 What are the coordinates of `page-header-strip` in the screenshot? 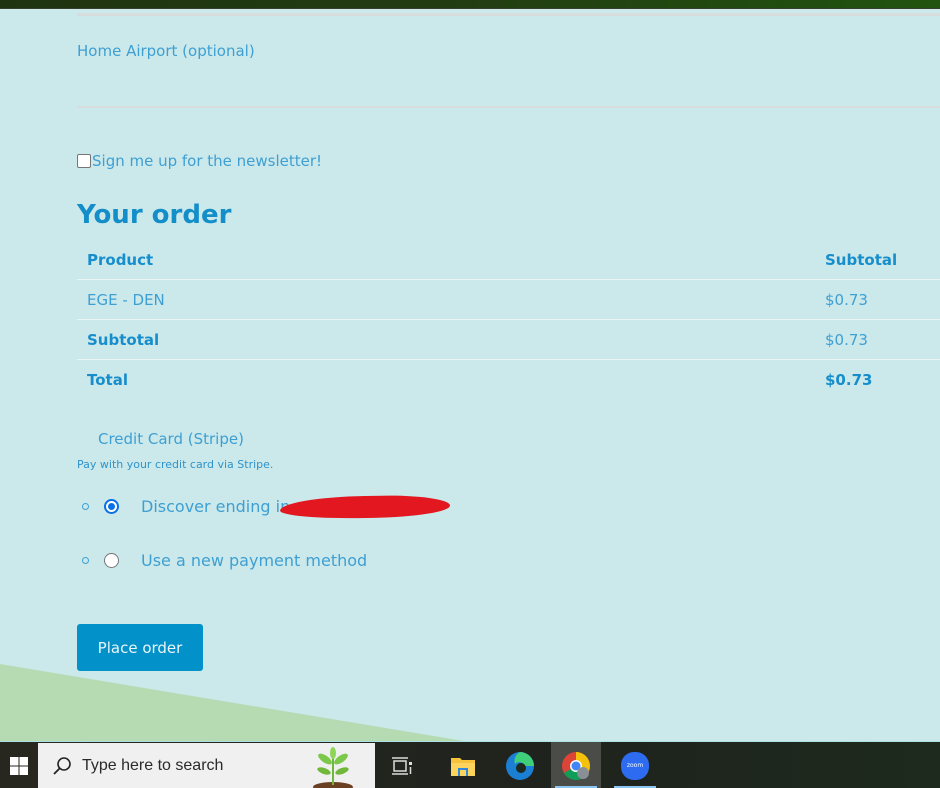 It's located at (470, 4).